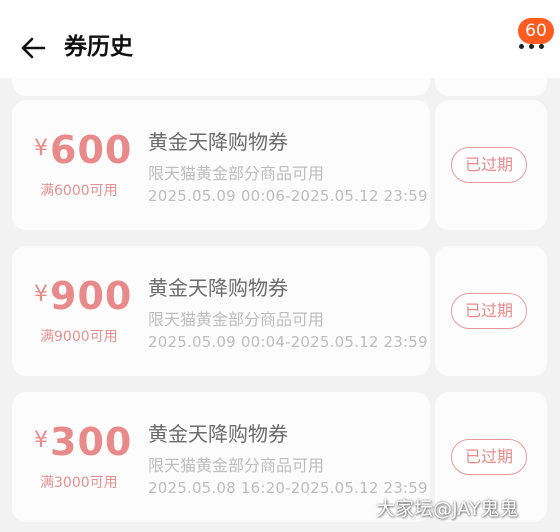  I want to click on coupon-condition: 满9000可用, so click(79, 337).